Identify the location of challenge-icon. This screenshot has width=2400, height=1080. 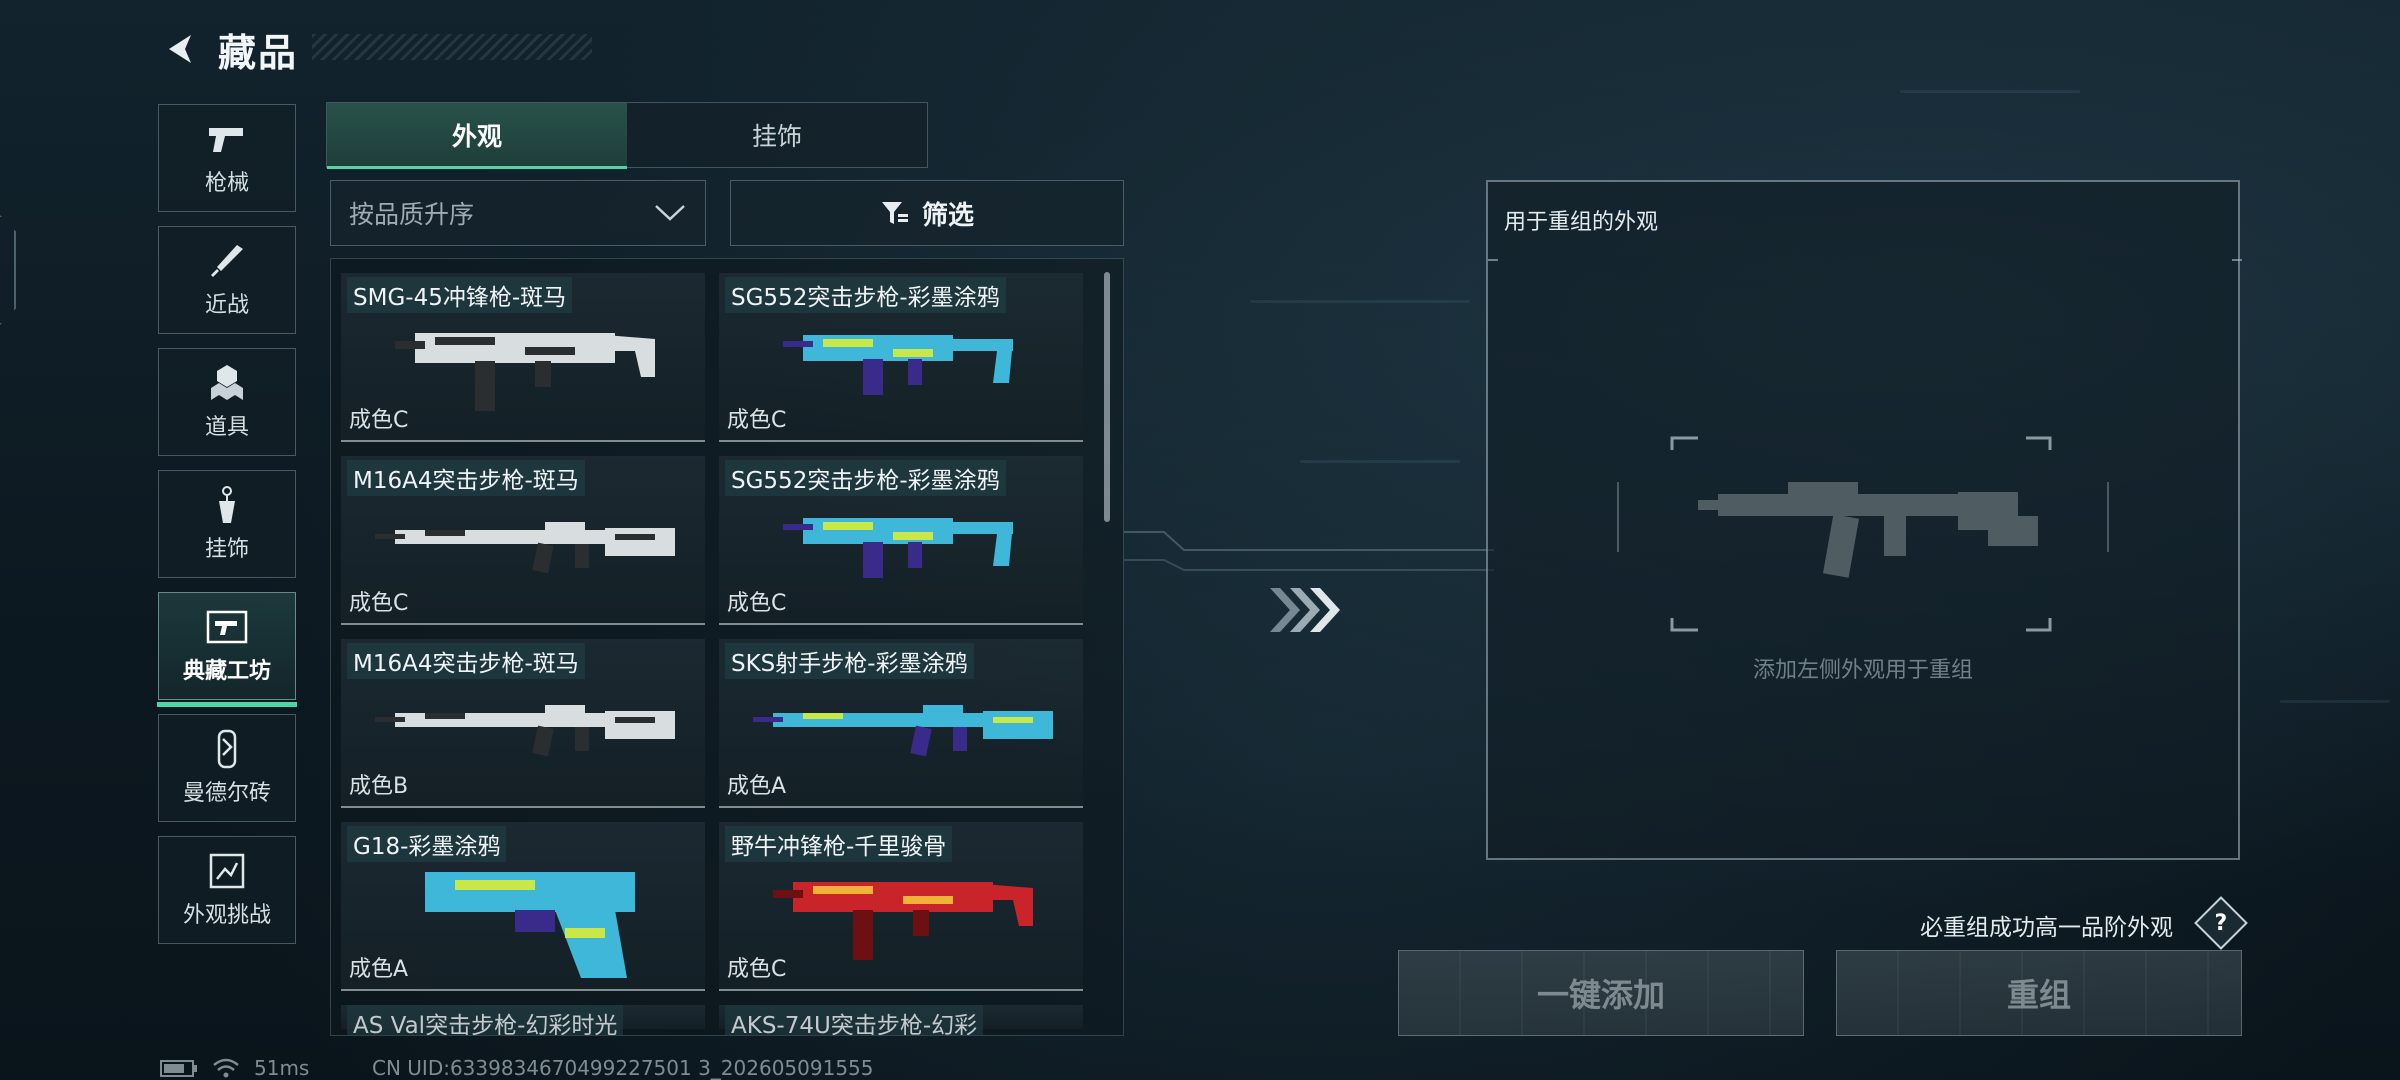
(227, 871).